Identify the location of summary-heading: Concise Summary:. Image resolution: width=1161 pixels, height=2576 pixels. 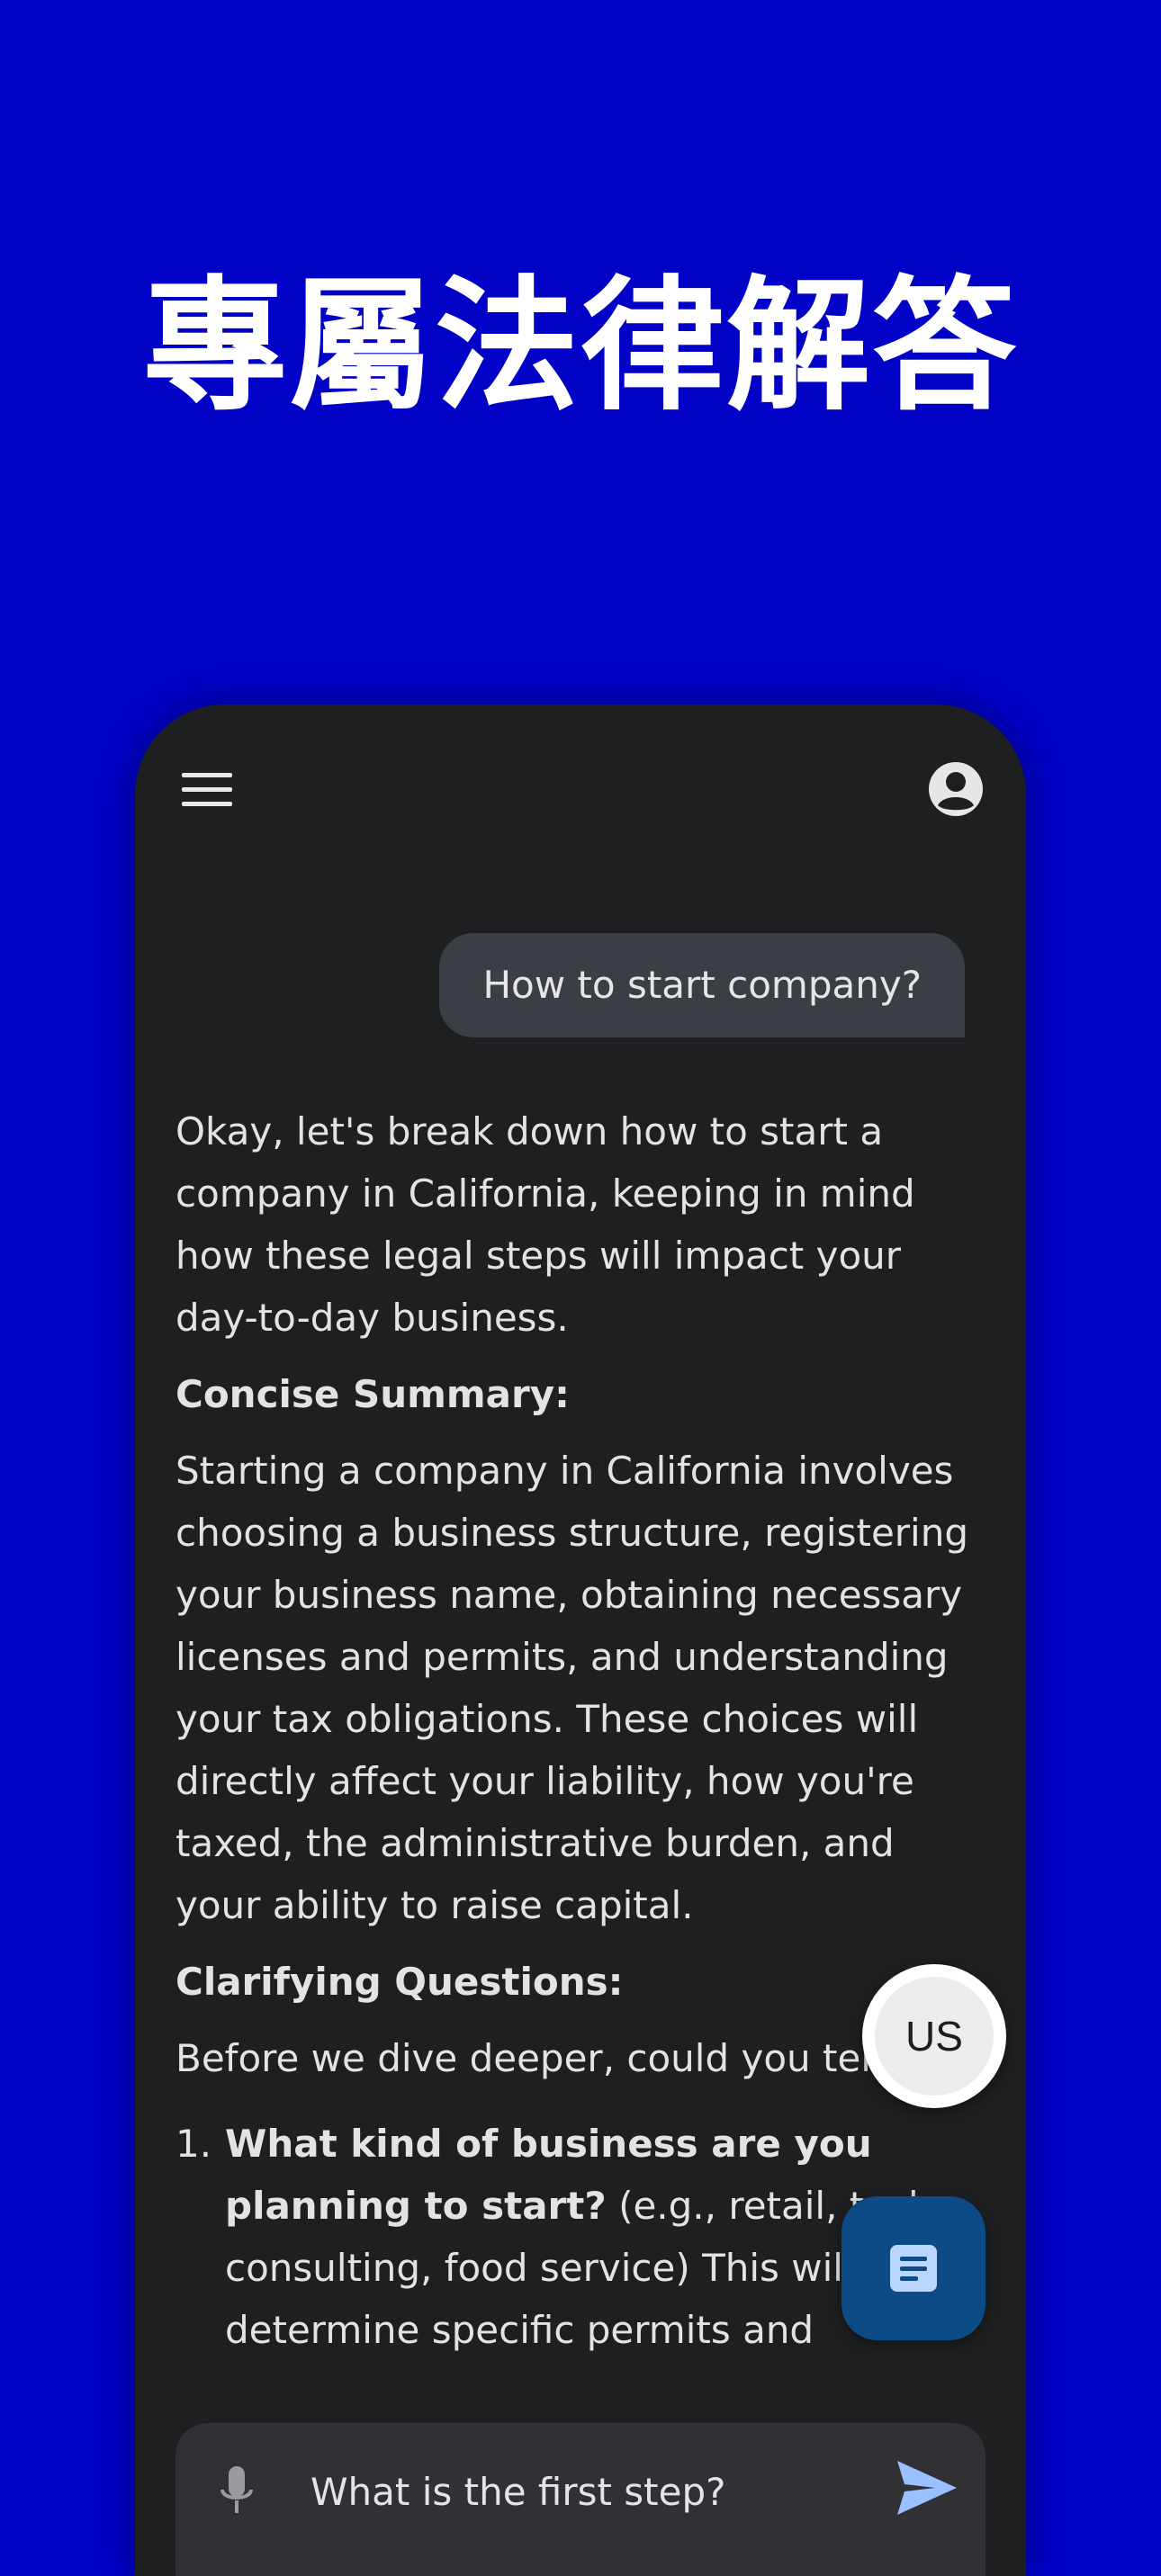
(373, 1394).